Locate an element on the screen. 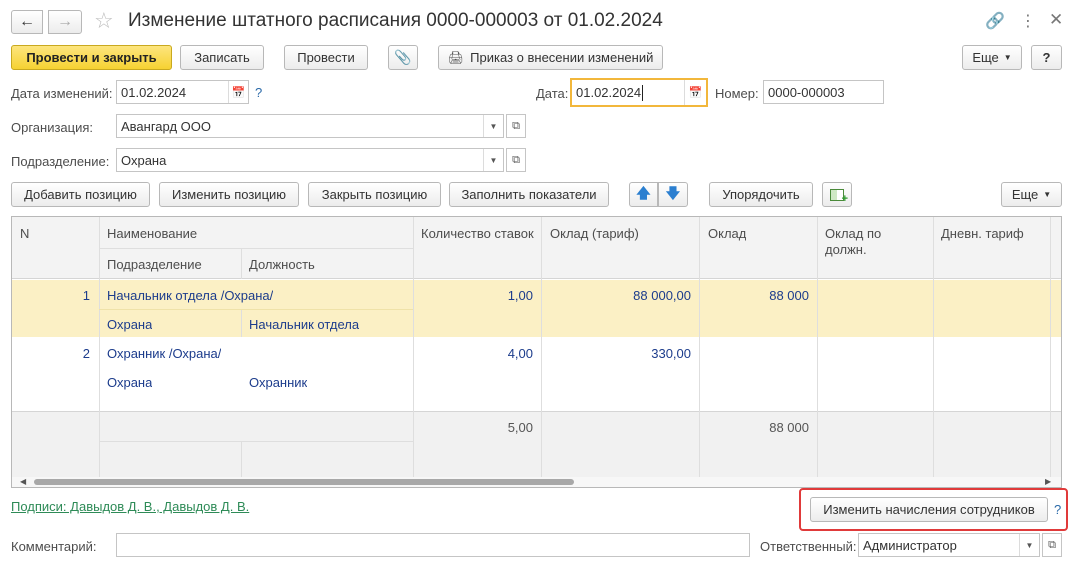 This screenshot has width=1080, height=569. attach-button: 📎 is located at coordinates (403, 57).